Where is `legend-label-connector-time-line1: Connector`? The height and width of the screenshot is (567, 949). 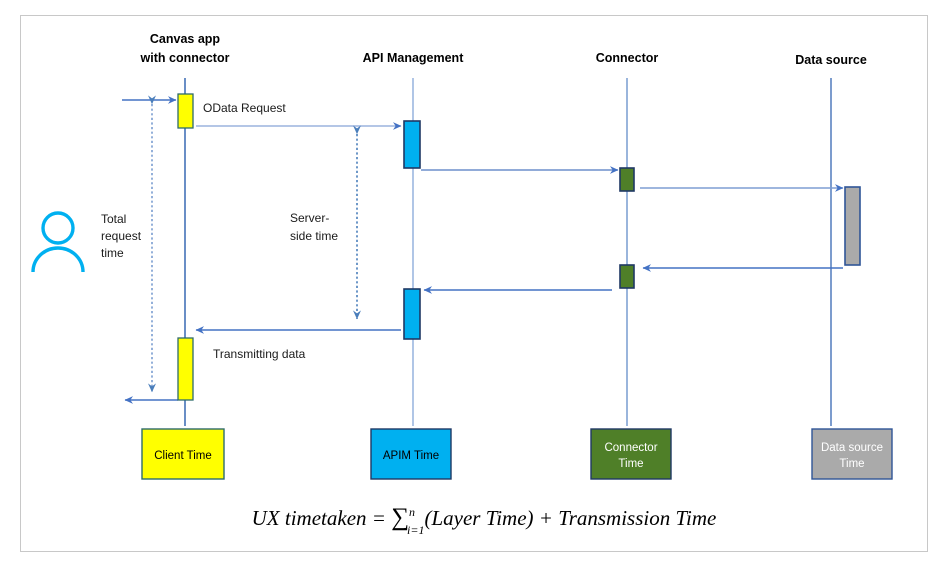
legend-label-connector-time-line1: Connector is located at coordinates (630, 448).